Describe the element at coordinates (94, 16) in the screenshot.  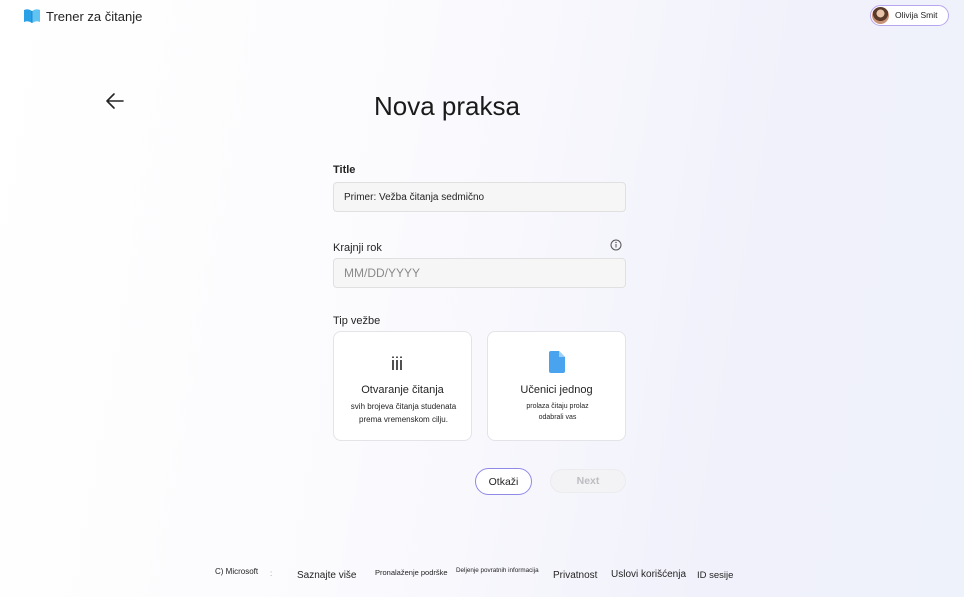
I see `app-title: Trener za čitanje` at that location.